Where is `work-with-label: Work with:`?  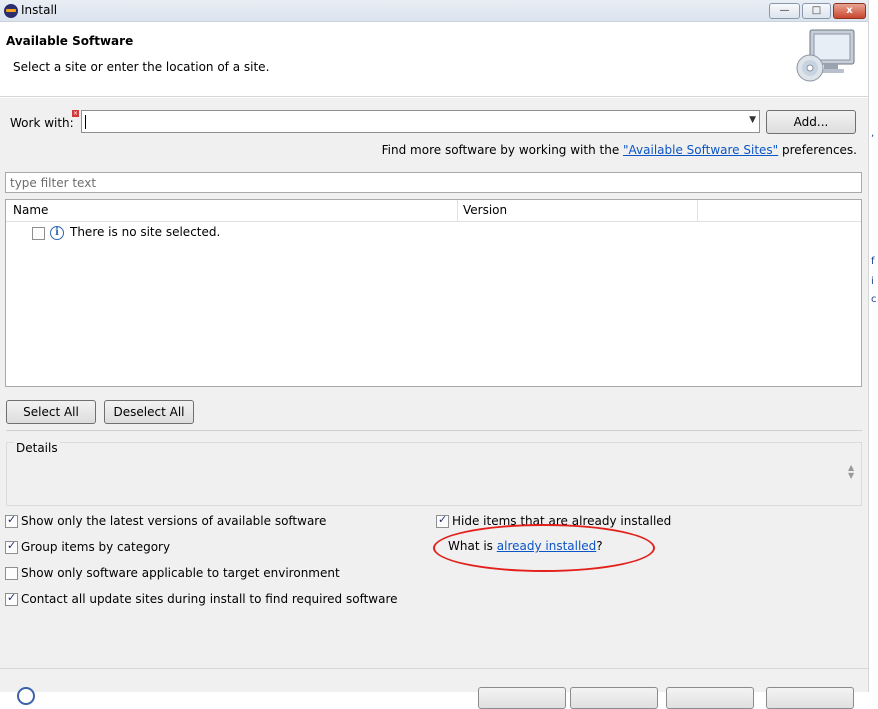 work-with-label: Work with: is located at coordinates (42, 123).